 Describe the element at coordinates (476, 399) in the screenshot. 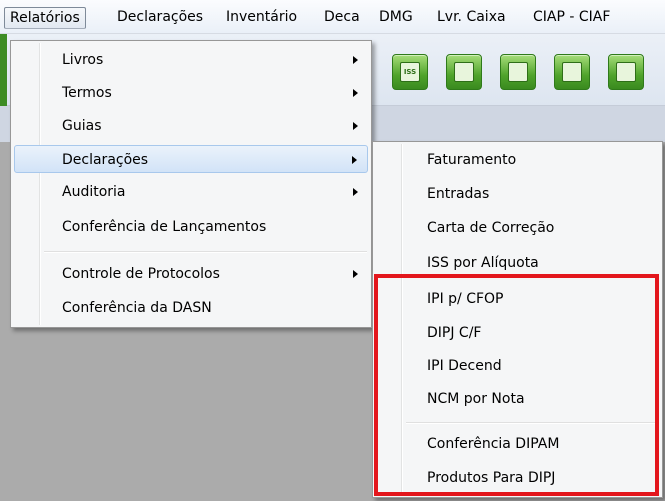

I see `menu-item-label: NCM por Nota` at that location.